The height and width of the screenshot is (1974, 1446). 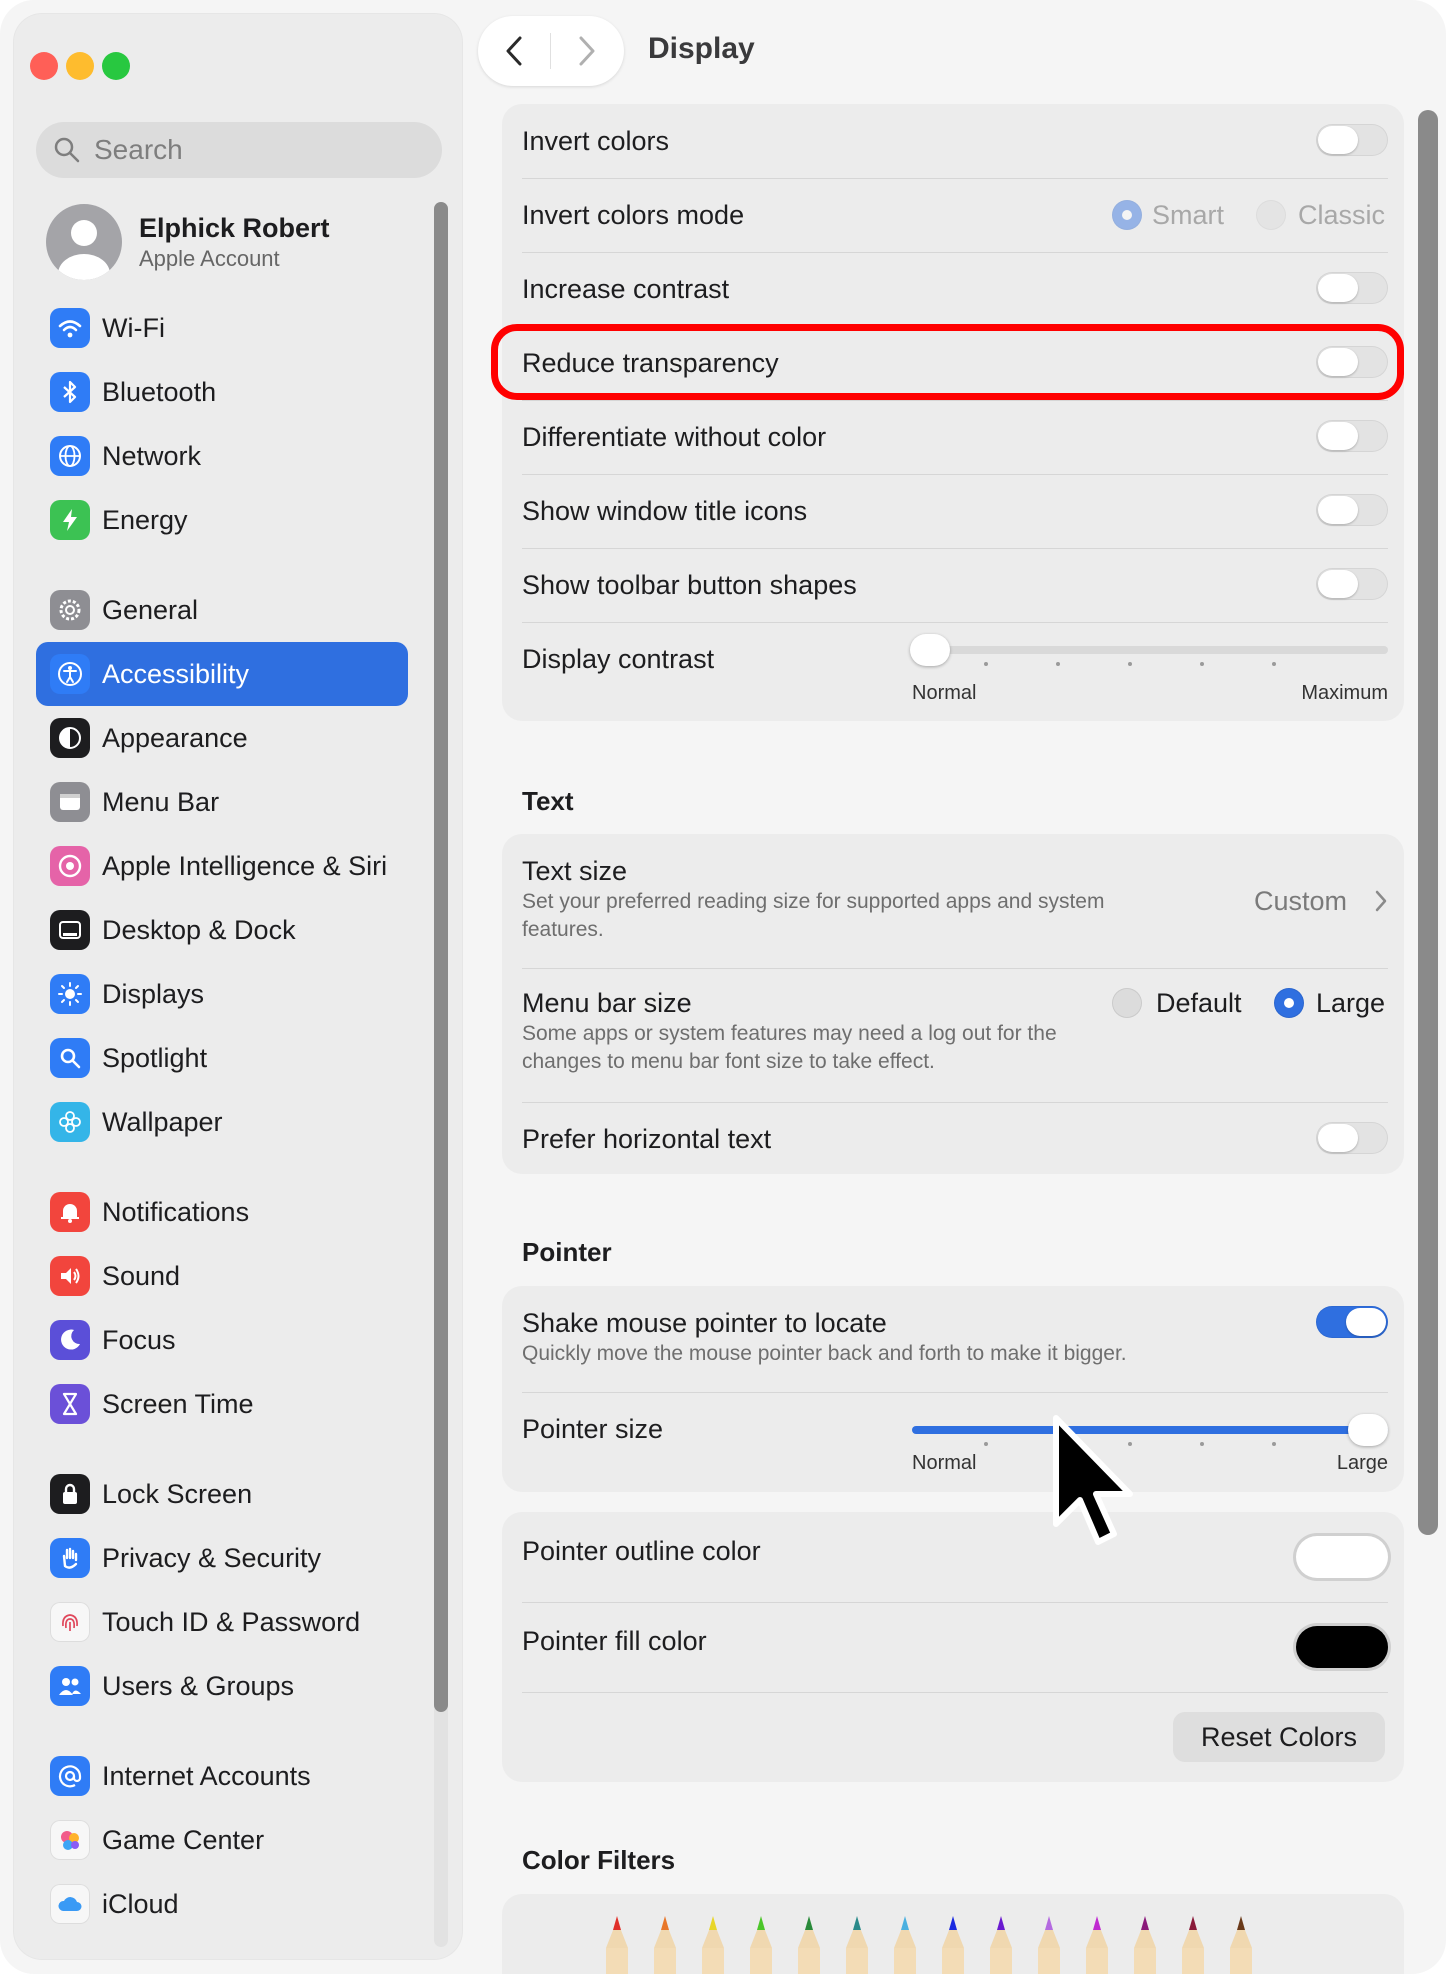 I want to click on sidebar-item-privacy-security: Privacy & Security, so click(x=222, y=1558).